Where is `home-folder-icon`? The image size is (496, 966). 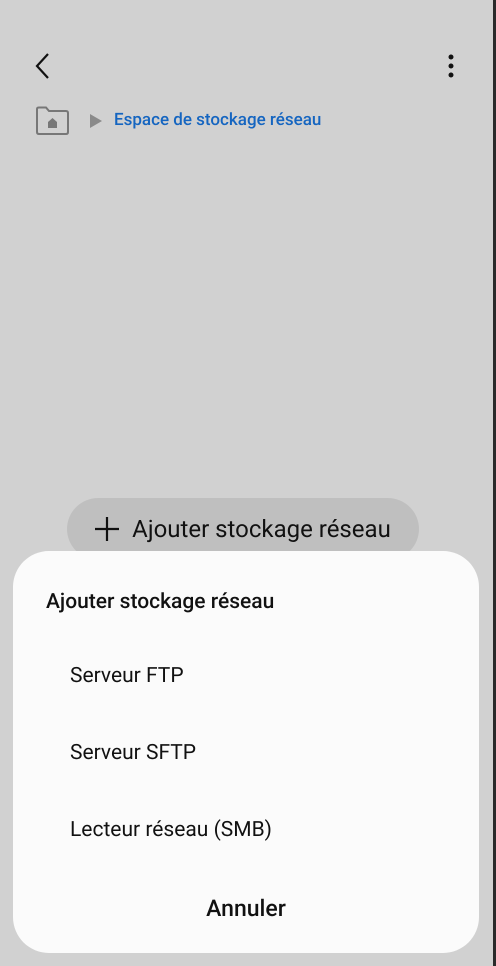 home-folder-icon is located at coordinates (52, 121).